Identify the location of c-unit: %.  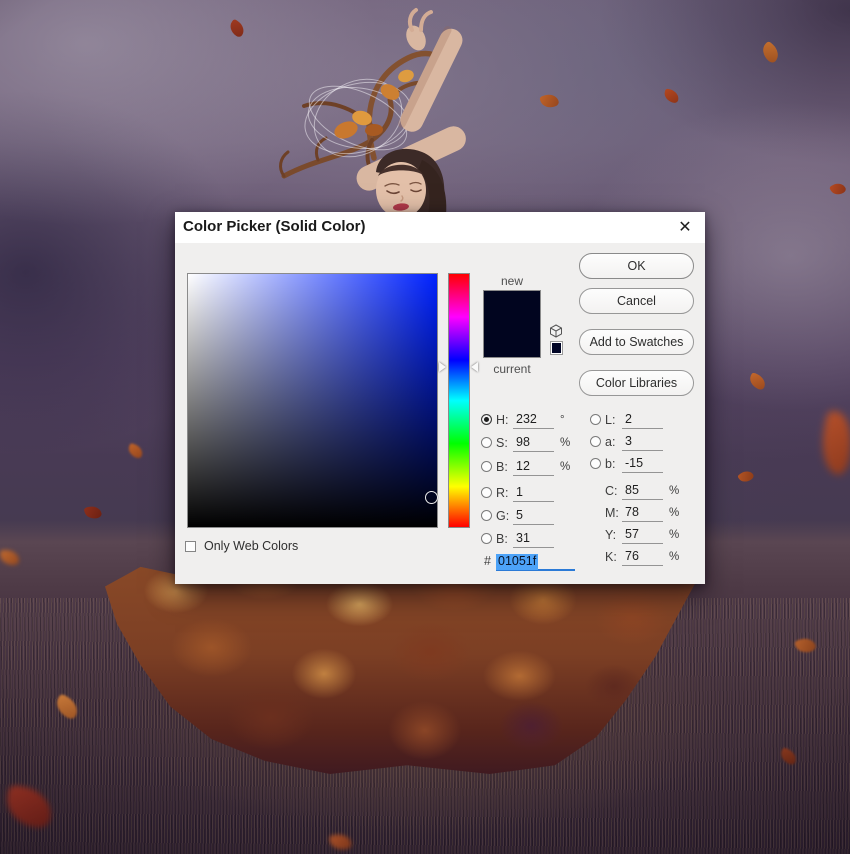
(674, 490).